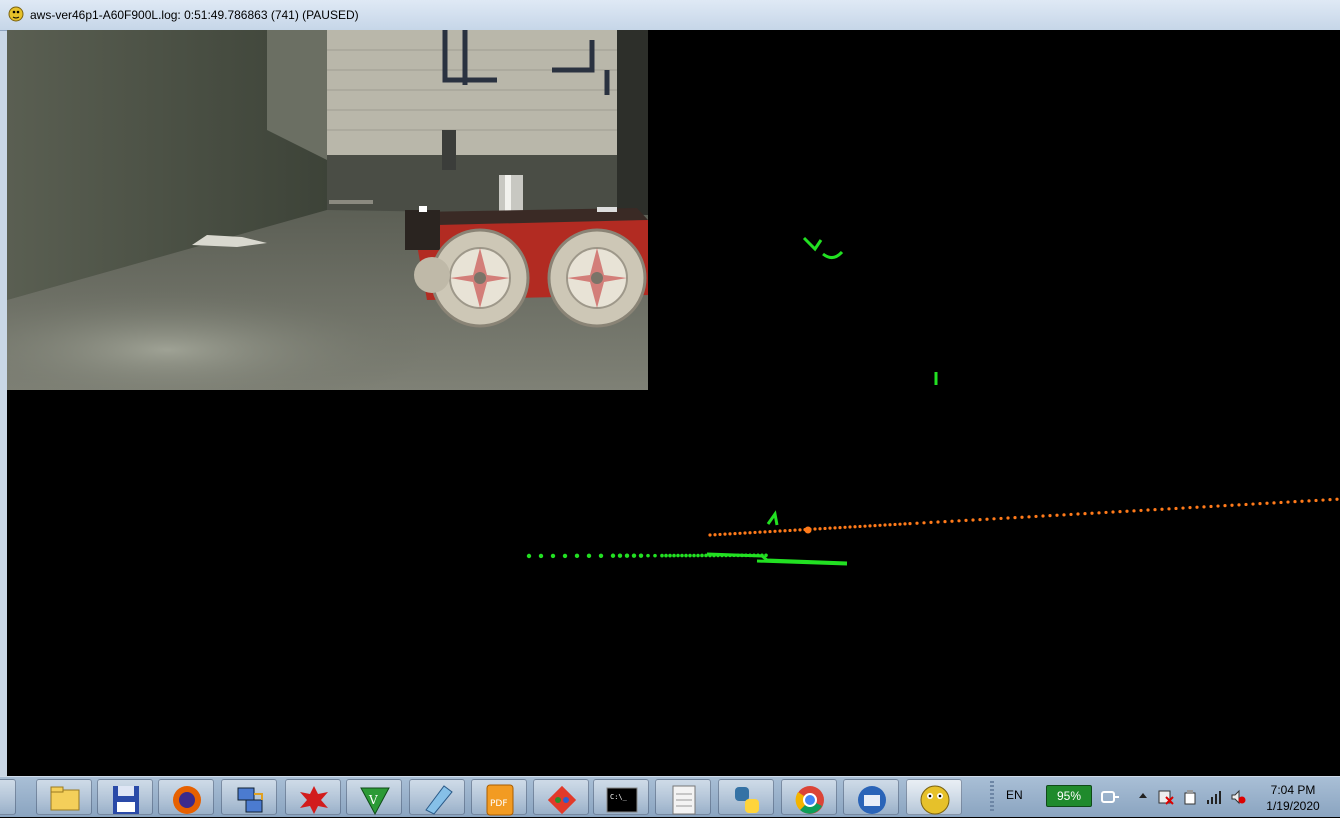  I want to click on taskbar-app-terminal: C:\_, so click(621, 797).